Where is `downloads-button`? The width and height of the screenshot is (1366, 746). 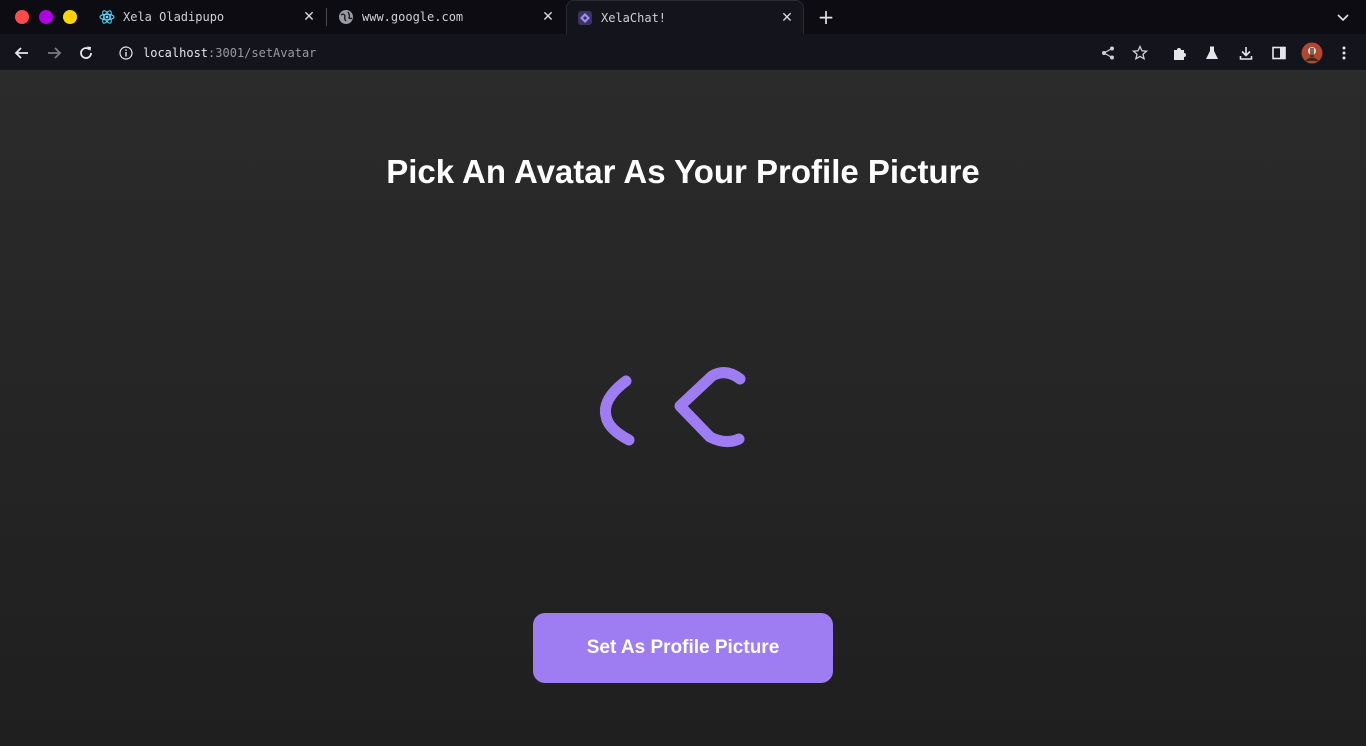
downloads-button is located at coordinates (1246, 53).